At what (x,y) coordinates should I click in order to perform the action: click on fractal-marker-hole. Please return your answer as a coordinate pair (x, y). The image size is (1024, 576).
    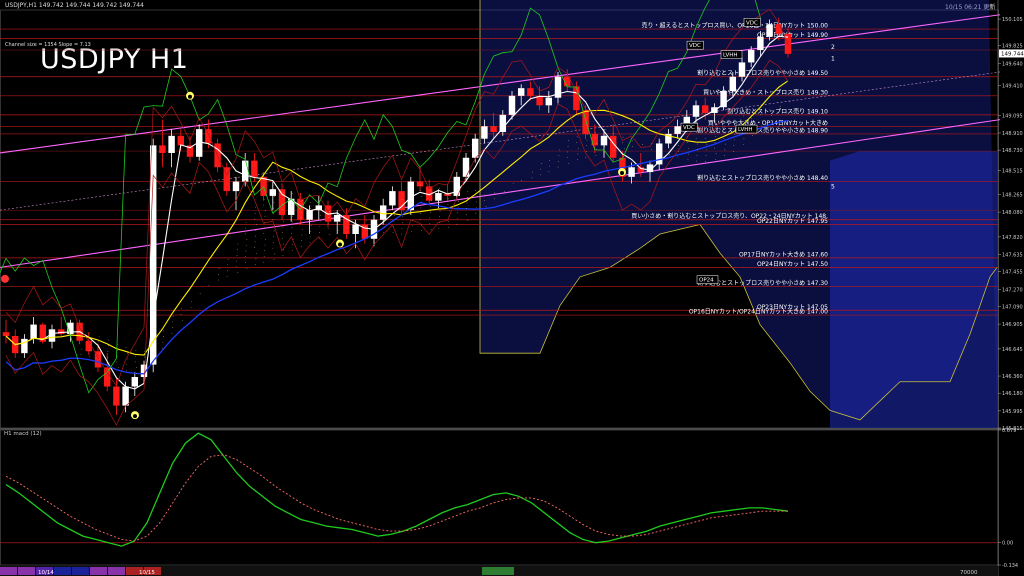
    Looking at the image, I should click on (340, 244).